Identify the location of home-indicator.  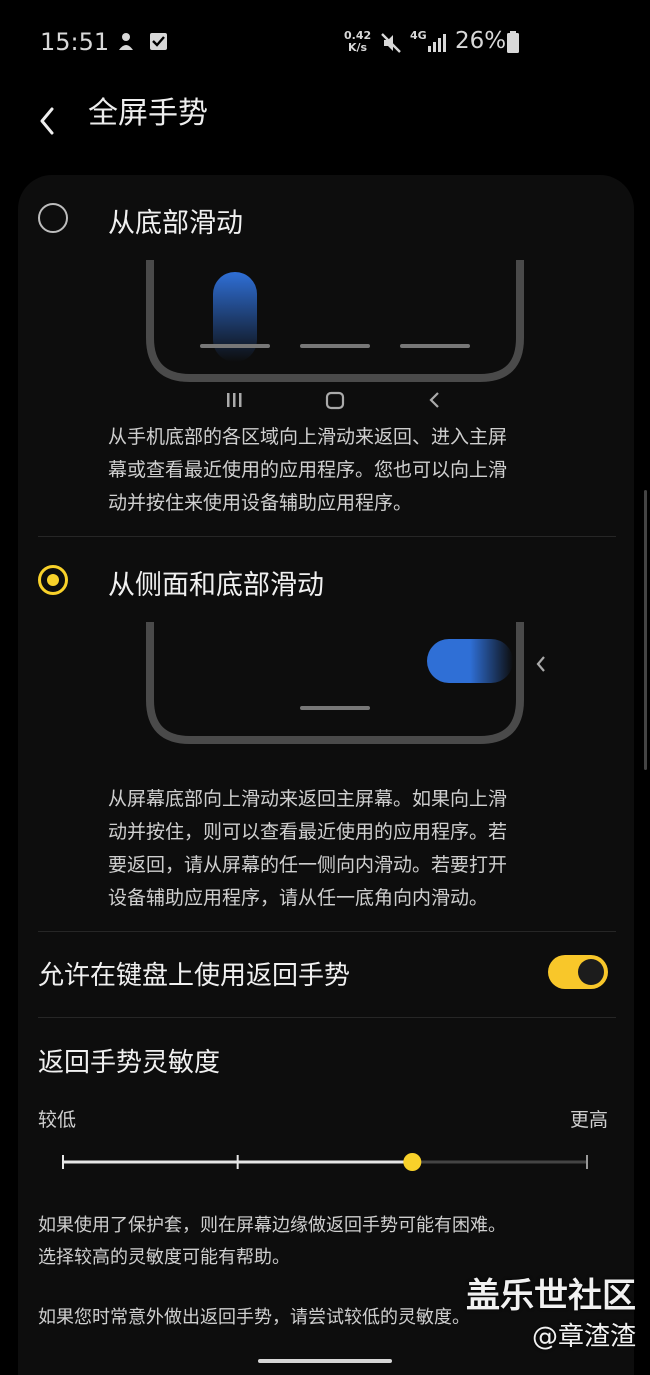
(325, 1361).